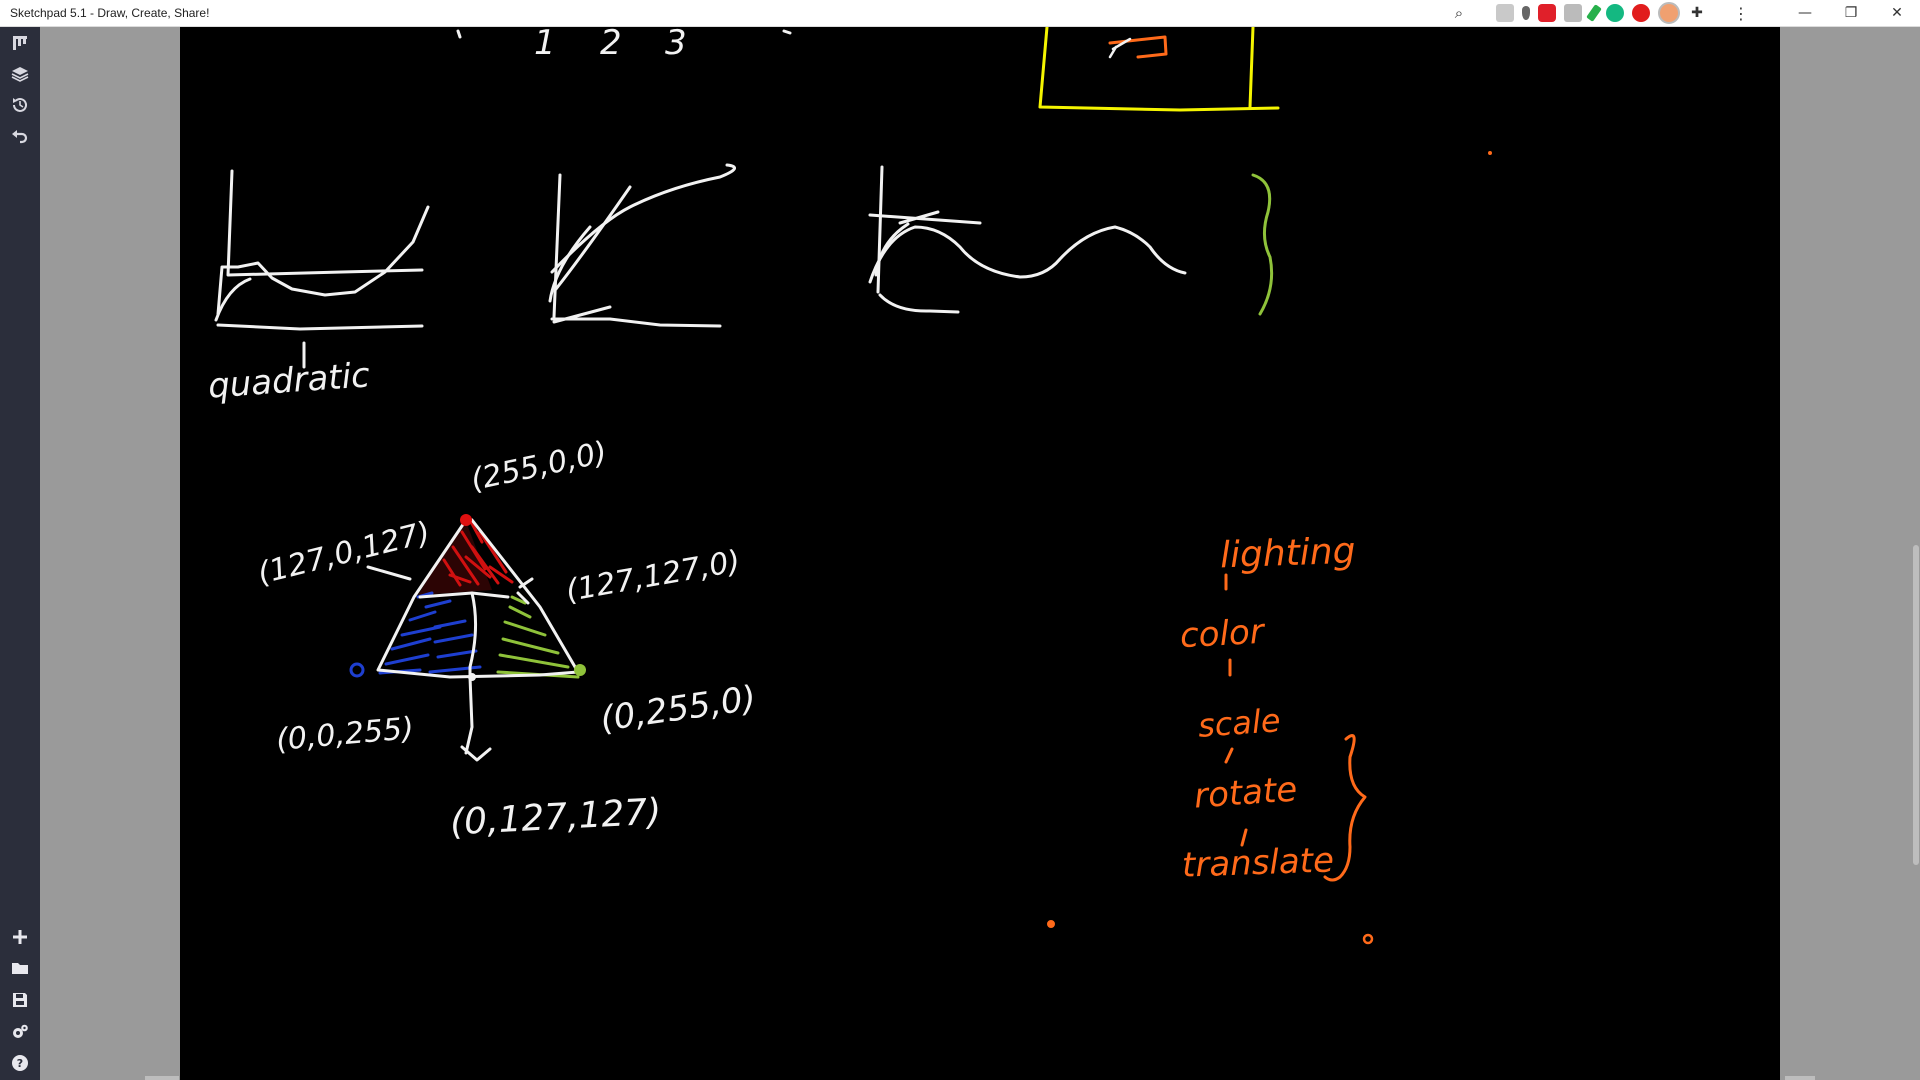 The width and height of the screenshot is (1920, 1080). What do you see at coordinates (545, 43) in the screenshot?
I see `number-label: 1` at bounding box center [545, 43].